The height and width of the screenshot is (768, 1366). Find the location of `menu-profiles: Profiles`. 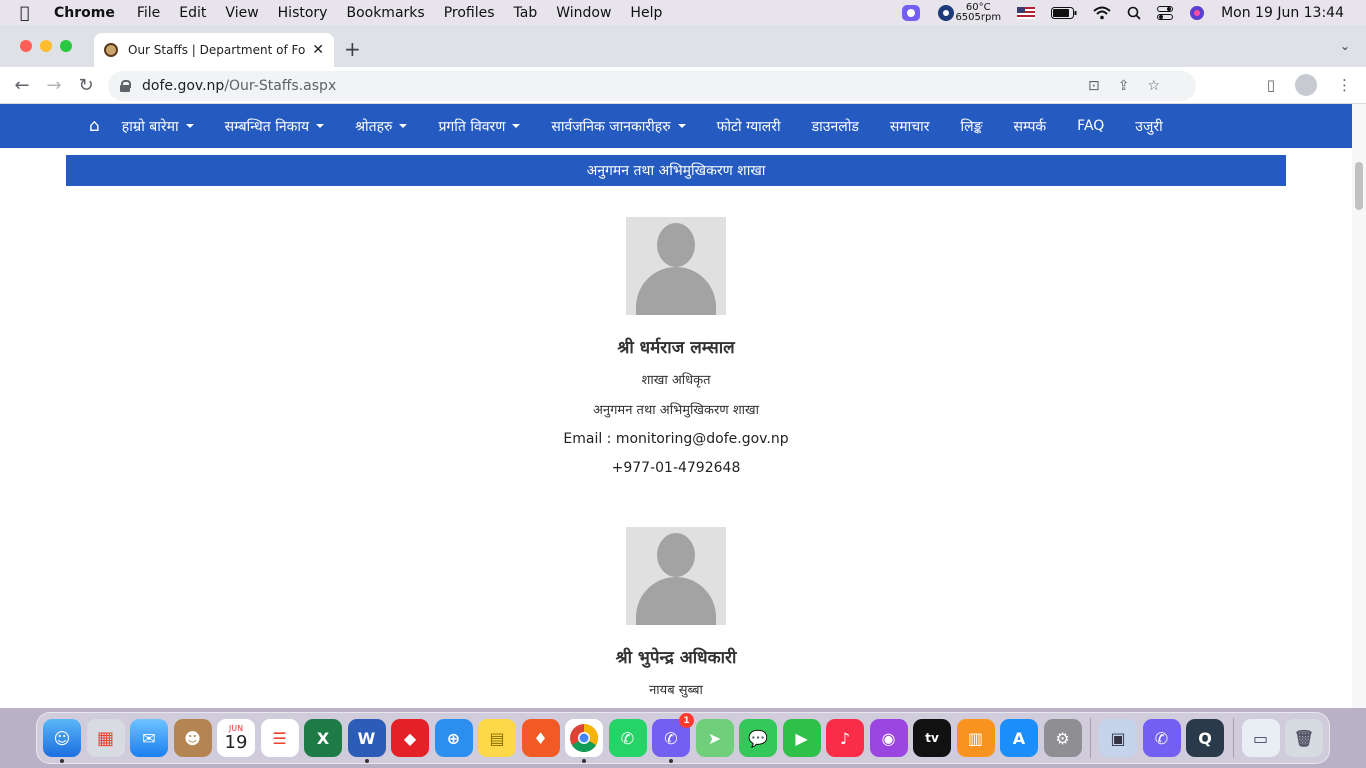

menu-profiles: Profiles is located at coordinates (469, 13).